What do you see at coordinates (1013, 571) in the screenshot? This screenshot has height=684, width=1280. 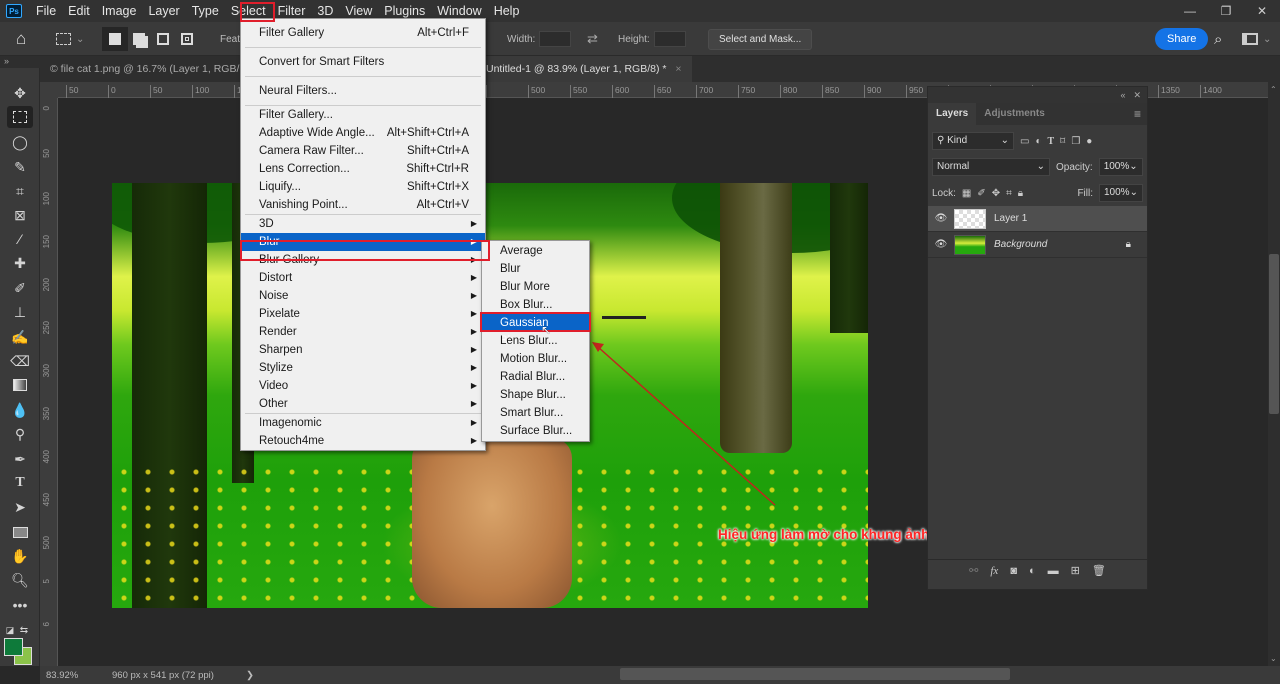 I see `add-mask-icon: ◙` at bounding box center [1013, 571].